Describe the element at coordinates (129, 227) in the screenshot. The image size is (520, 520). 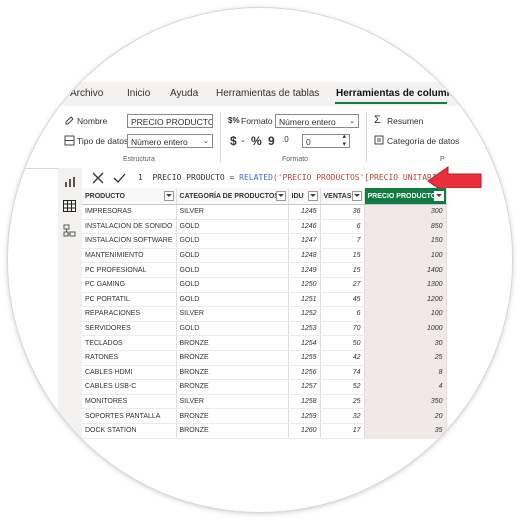
I see `table-cell: INSTALACION DE SONIDO` at that location.